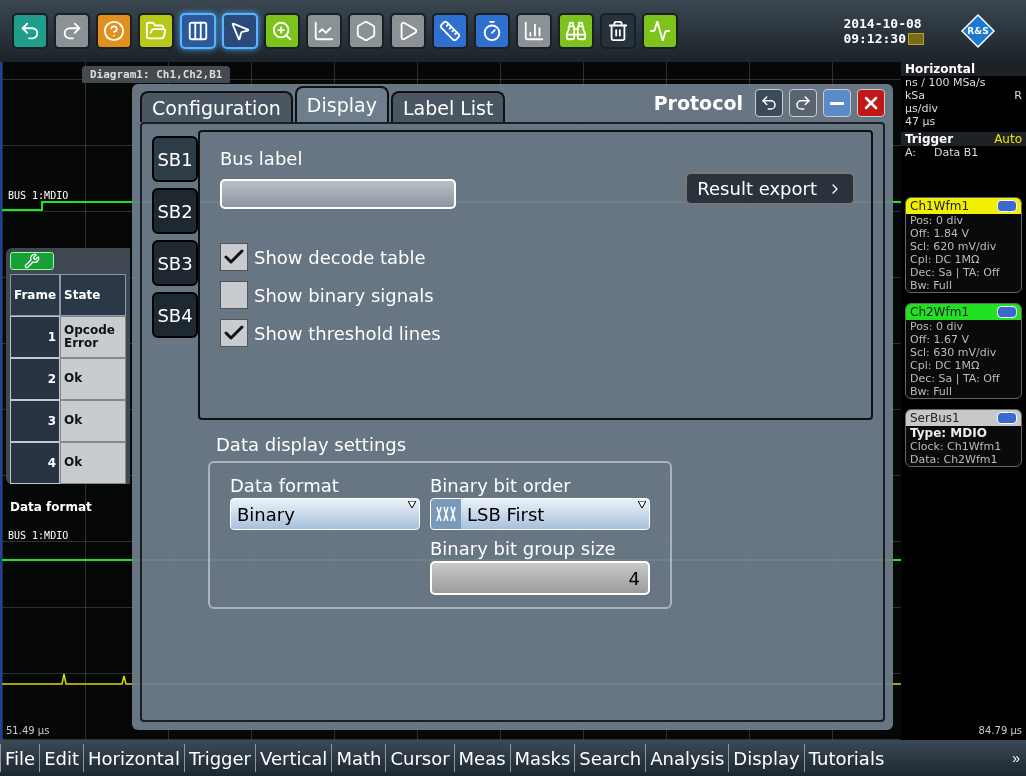 Image resolution: width=1026 pixels, height=776 pixels. Describe the element at coordinates (956, 152) in the screenshot. I see `info-text: Data B1` at that location.